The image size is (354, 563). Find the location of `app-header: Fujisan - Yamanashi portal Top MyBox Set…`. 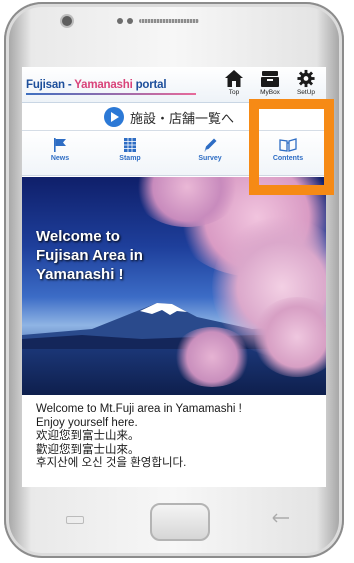

app-header: Fujisan - Yamanashi portal Top MyBox Set… is located at coordinates (174, 85).